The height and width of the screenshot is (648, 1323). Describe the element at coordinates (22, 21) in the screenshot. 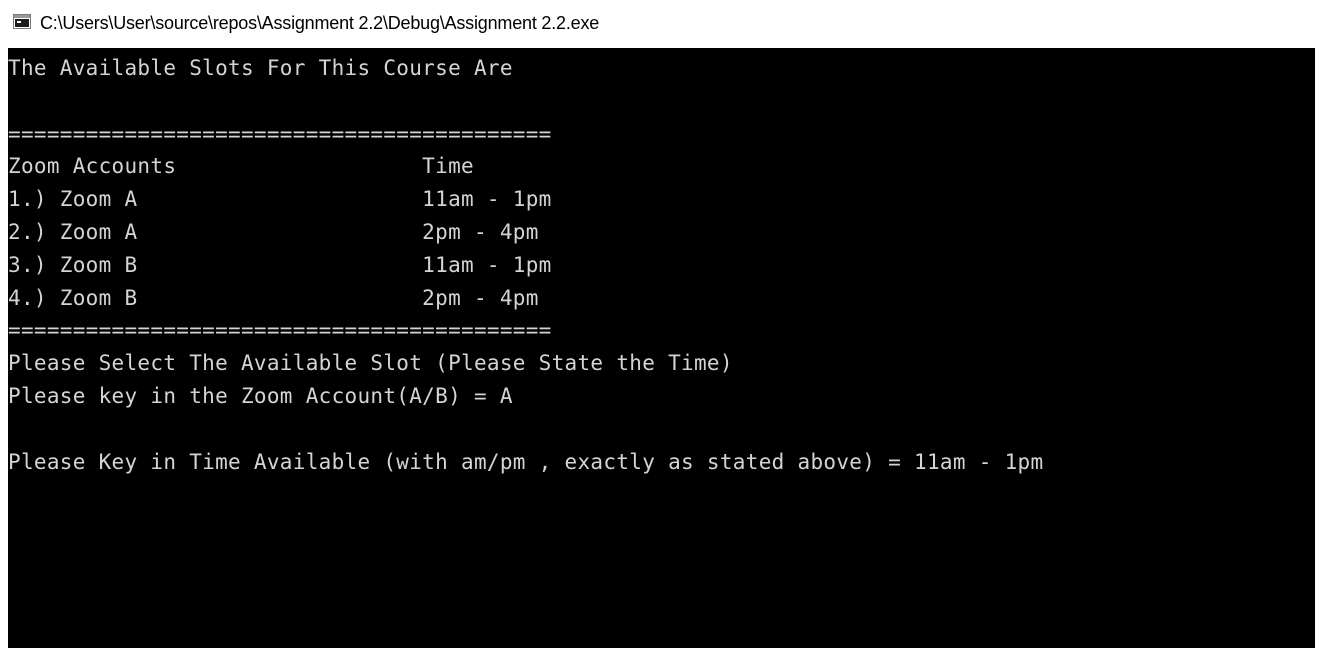

I see `console-app-icon` at that location.